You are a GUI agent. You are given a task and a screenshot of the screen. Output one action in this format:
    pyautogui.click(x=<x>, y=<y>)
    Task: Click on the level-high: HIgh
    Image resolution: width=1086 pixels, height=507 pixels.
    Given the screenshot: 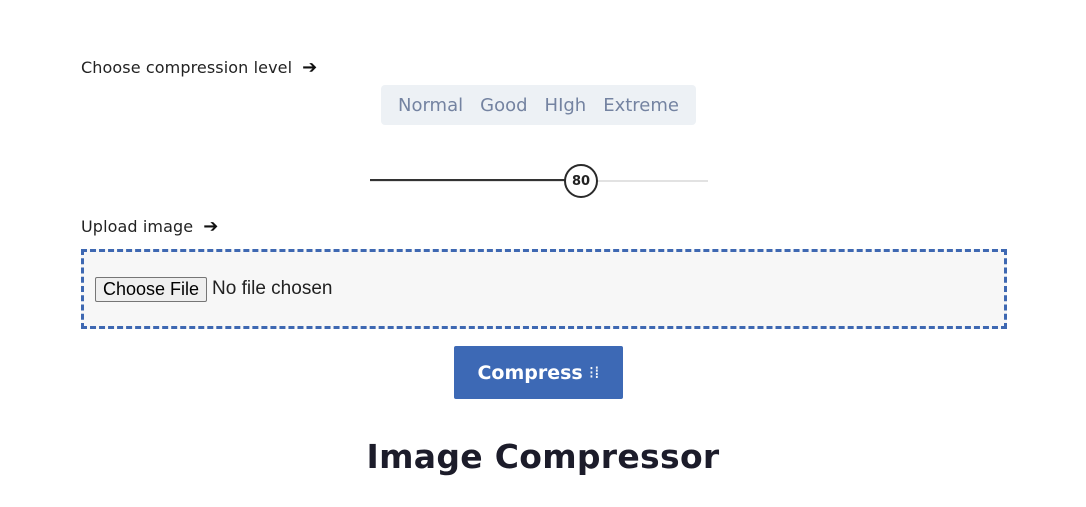 What is the action you would take?
    pyautogui.click(x=566, y=105)
    